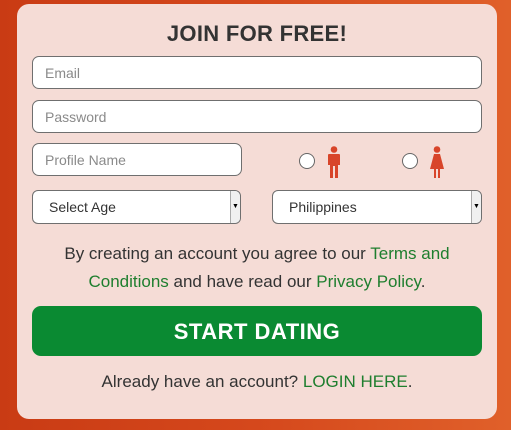 The height and width of the screenshot is (430, 511). Describe the element at coordinates (377, 207) in the screenshot. I see `country-select: Philippines ▼` at that location.